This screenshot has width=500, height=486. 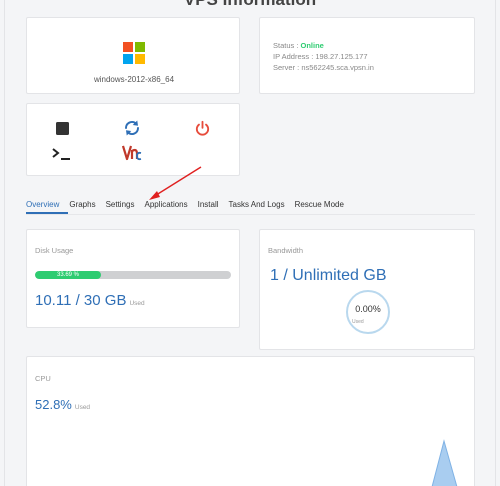 I want to click on ip-label: IP Address :, so click(x=294, y=56).